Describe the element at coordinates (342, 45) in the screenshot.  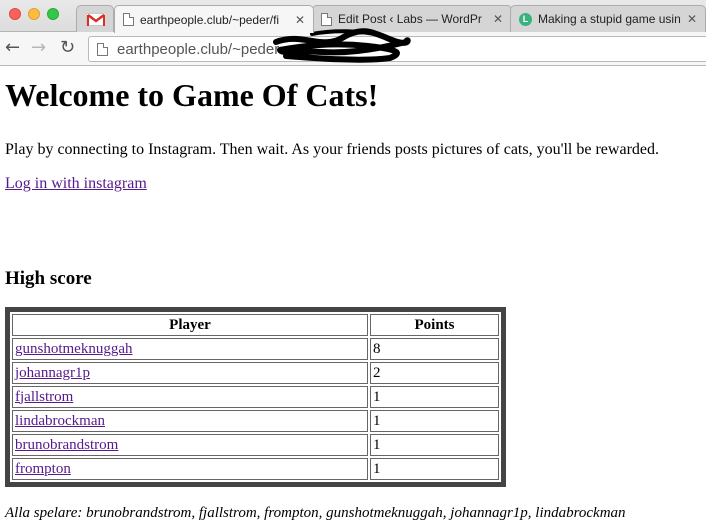
I see `redaction-scribble` at that location.